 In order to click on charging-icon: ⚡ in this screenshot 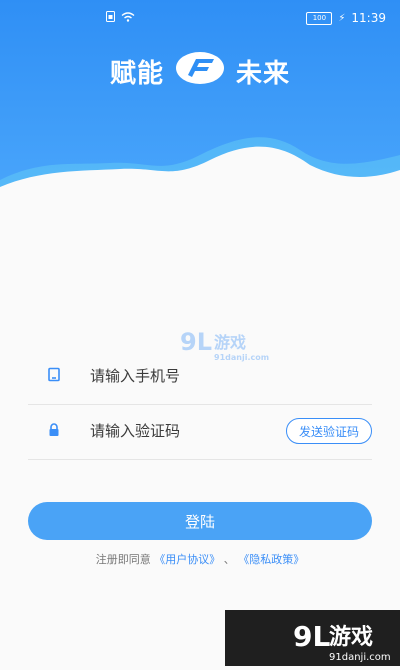, I will do `click(342, 18)`.